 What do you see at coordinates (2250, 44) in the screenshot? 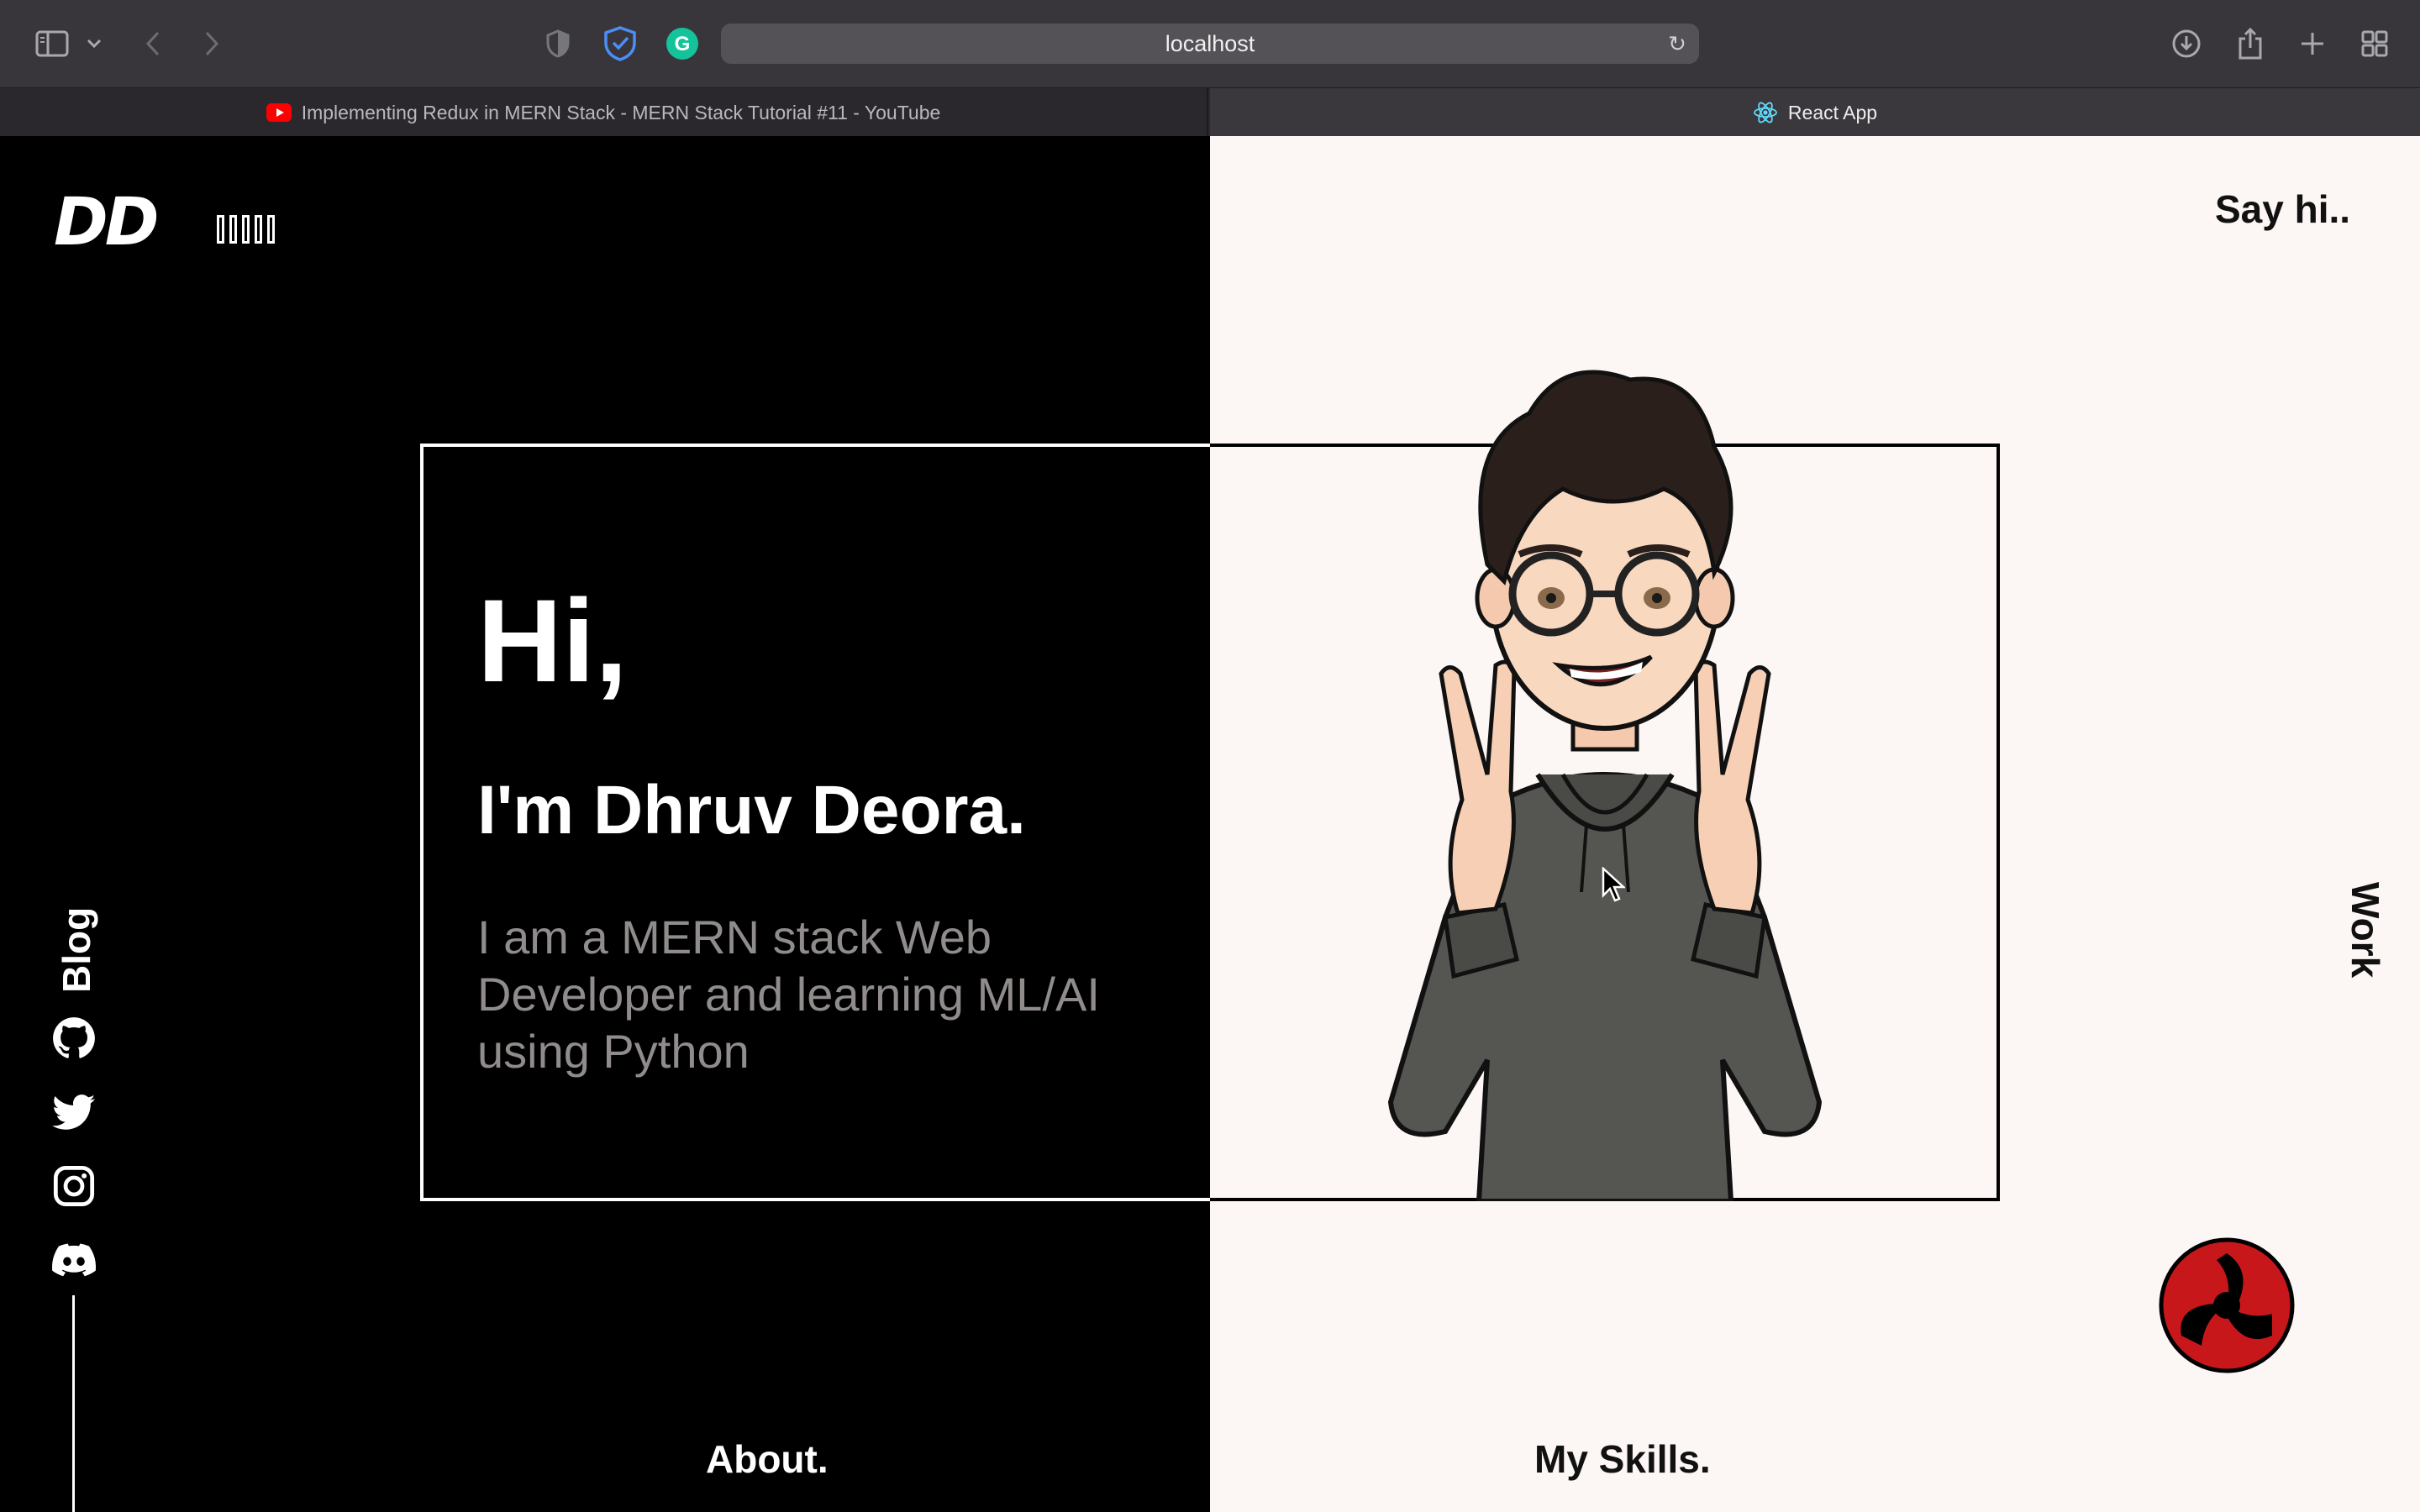
I see `share-icon` at bounding box center [2250, 44].